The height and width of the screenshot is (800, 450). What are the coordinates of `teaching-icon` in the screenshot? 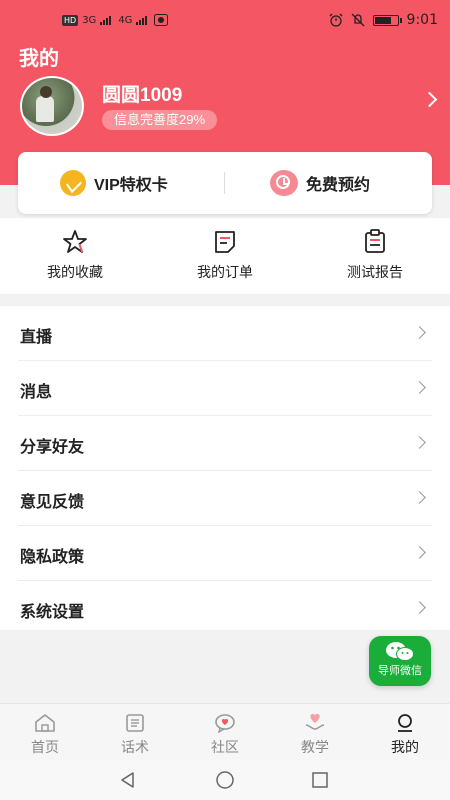 It's located at (315, 721).